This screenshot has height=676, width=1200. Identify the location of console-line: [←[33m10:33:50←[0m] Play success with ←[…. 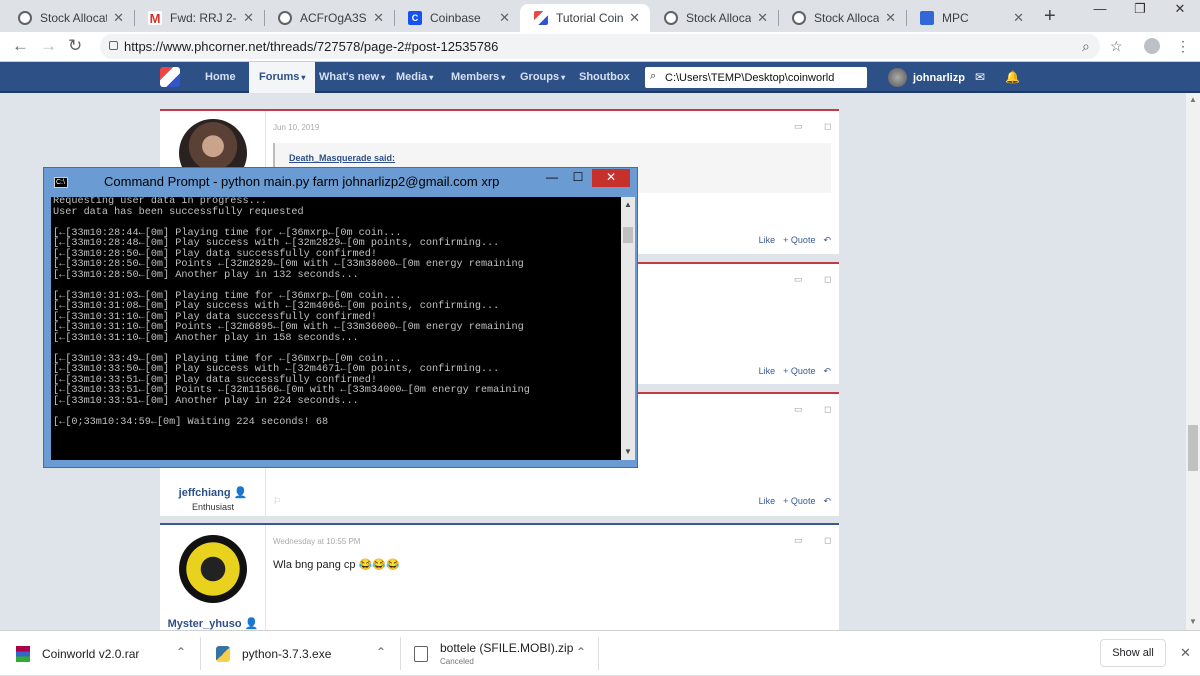
(276, 369).